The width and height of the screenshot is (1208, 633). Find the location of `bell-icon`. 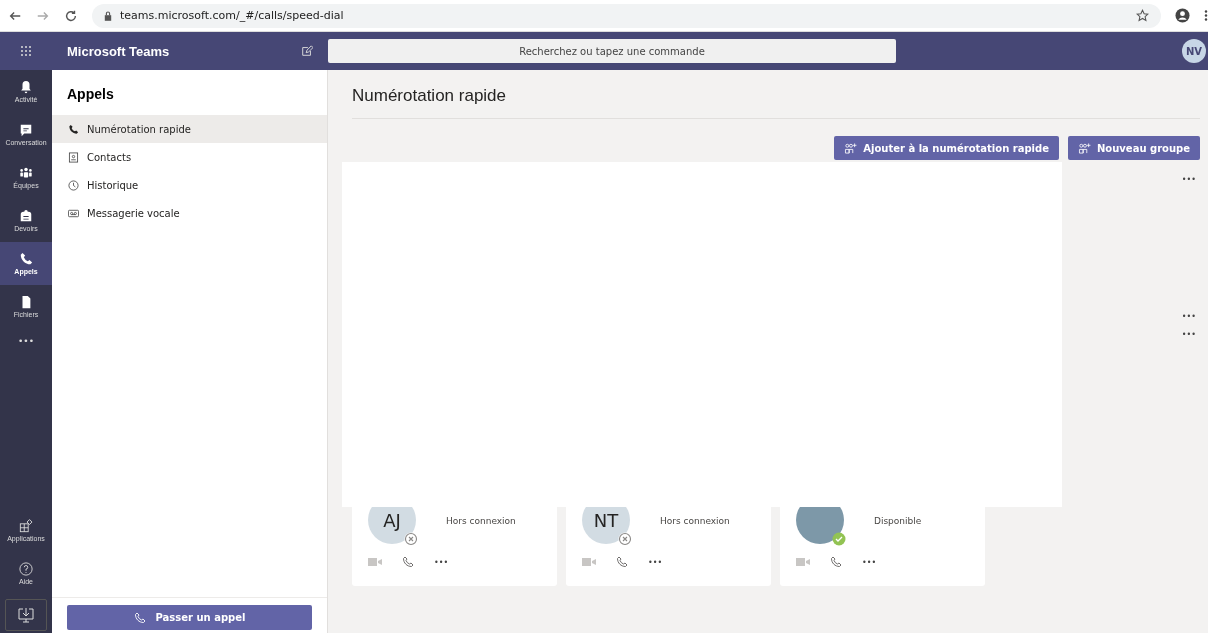

bell-icon is located at coordinates (26, 87).